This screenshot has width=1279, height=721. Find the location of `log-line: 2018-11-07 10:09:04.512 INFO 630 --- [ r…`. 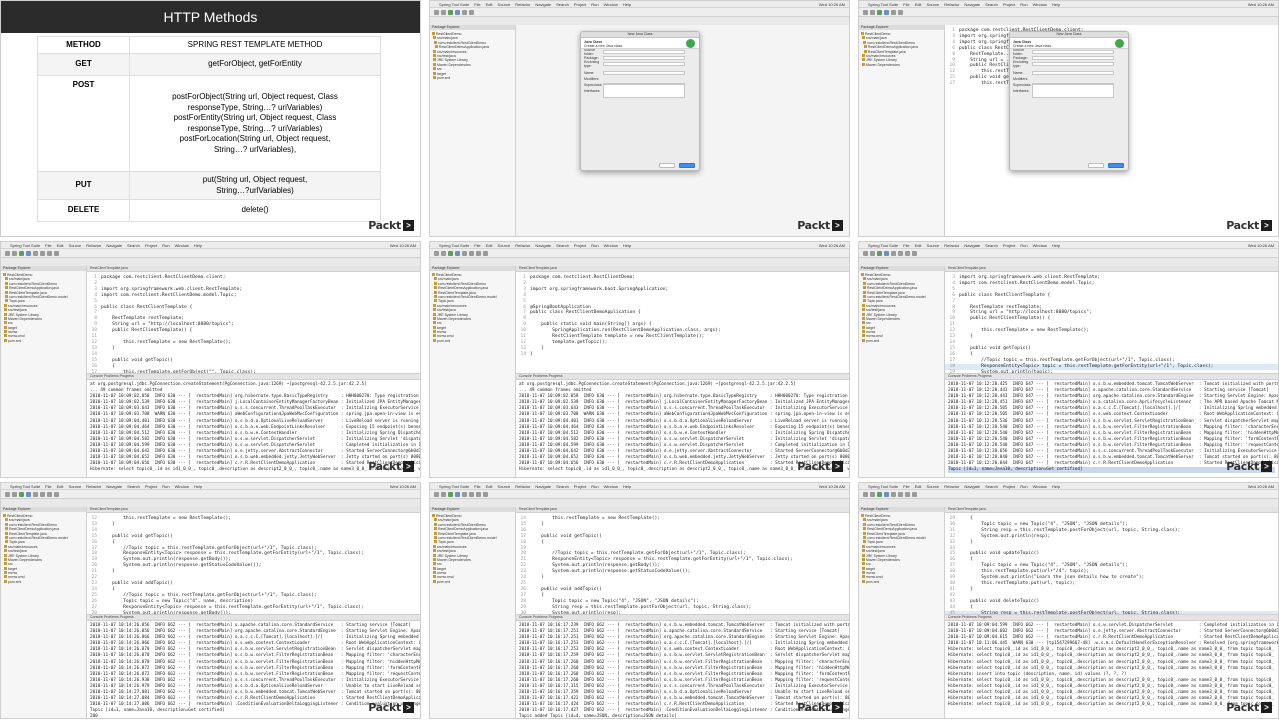

log-line: 2018-11-07 10:09:04.512 INFO 630 --- [ r… is located at coordinates (684, 433).